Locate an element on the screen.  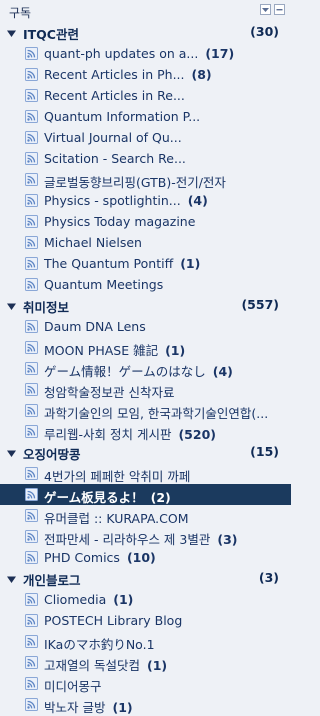
folder-name: ITQC관련 is located at coordinates (51, 34).